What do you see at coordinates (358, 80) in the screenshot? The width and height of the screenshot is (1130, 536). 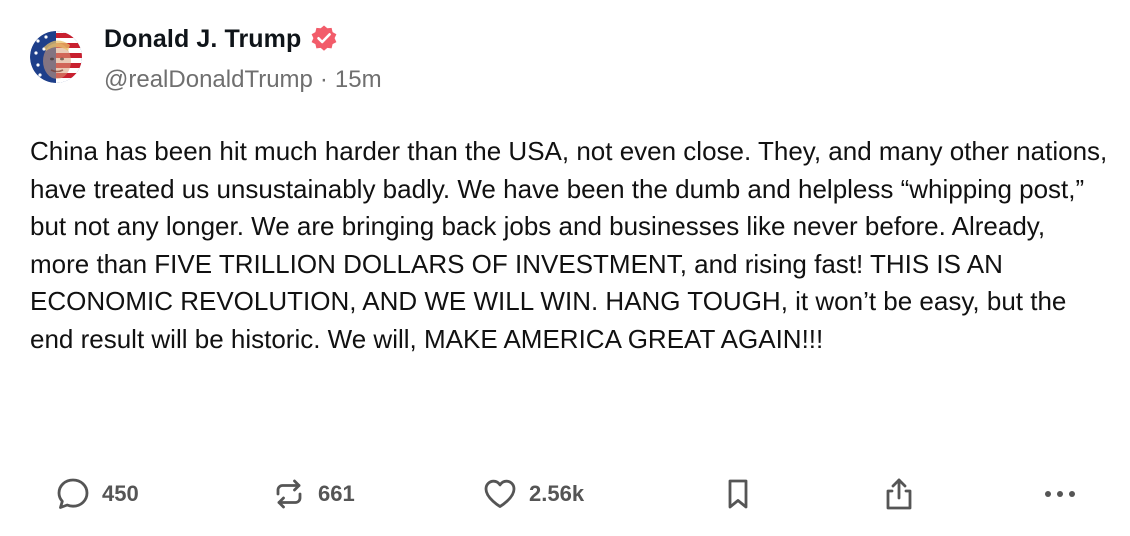 I see `post-timestamp: 15m` at bounding box center [358, 80].